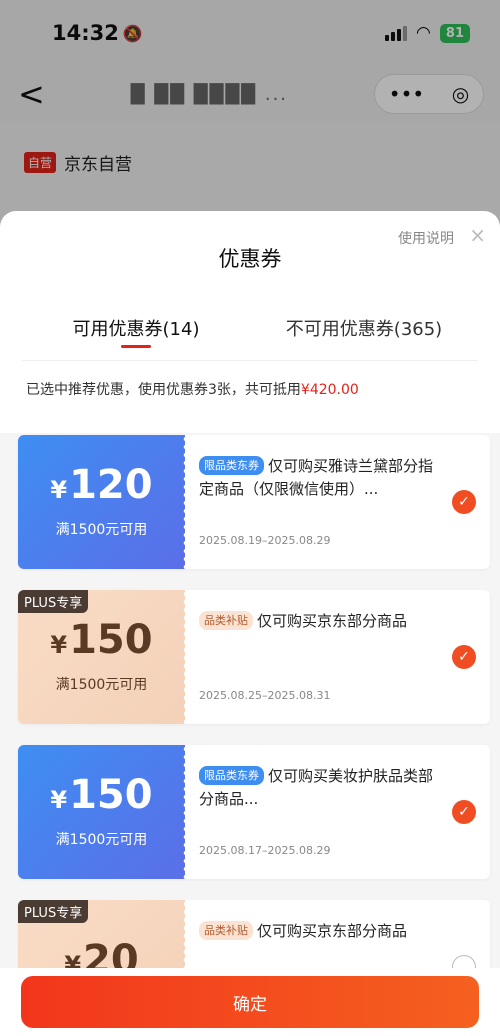  Describe the element at coordinates (101, 485) in the screenshot. I see `coupon-amount: ¥120` at that location.